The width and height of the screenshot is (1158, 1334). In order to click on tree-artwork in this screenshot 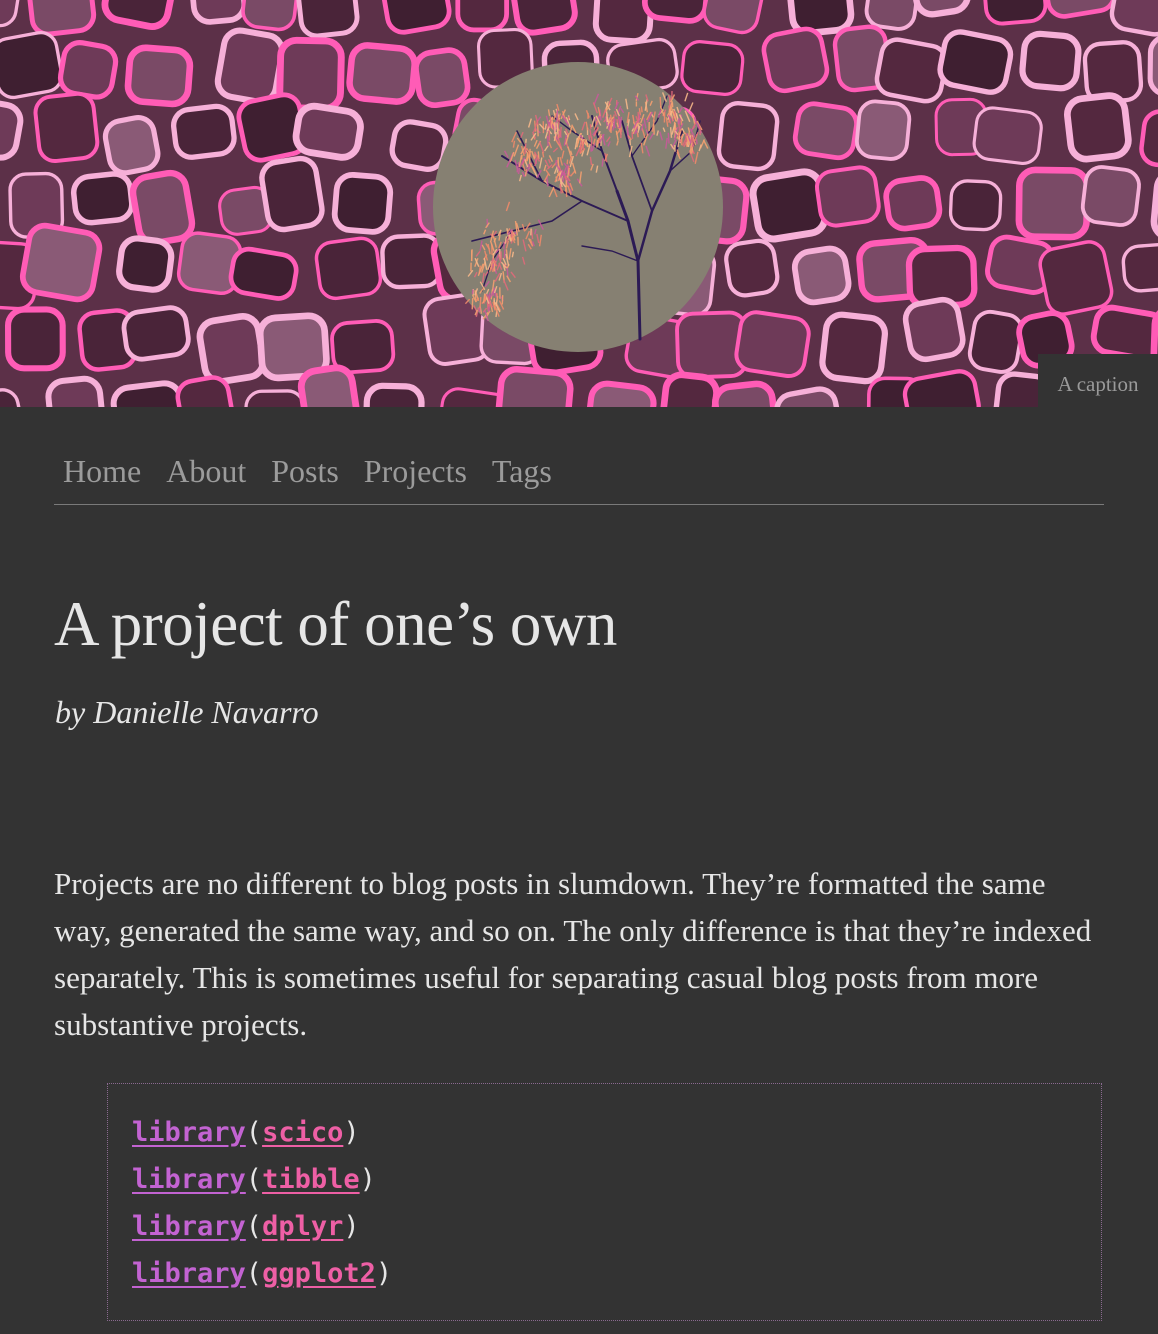, I will do `click(578, 207)`.